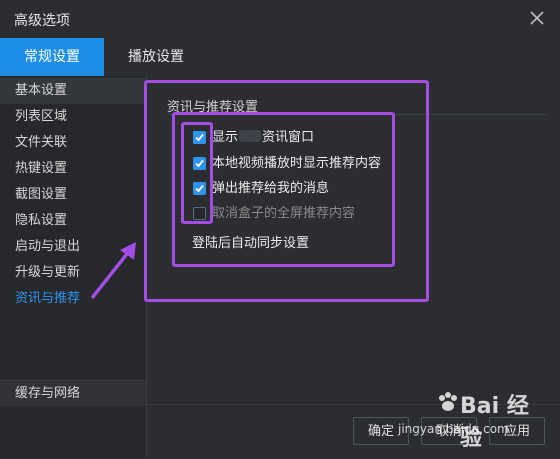  What do you see at coordinates (280, 57) in the screenshot?
I see `tab-bar: 常规设置 播放设置` at bounding box center [280, 57].